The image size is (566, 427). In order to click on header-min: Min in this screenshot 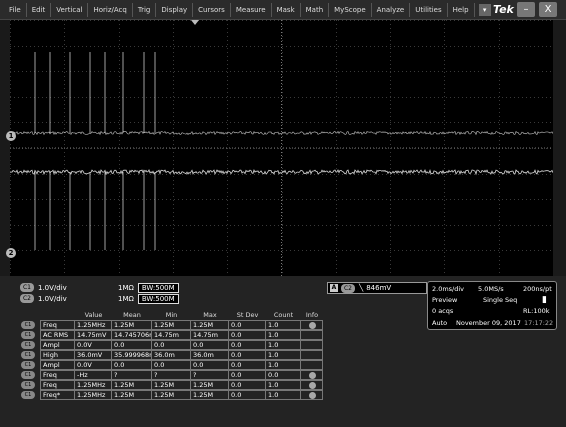, I will do `click(171, 315)`.